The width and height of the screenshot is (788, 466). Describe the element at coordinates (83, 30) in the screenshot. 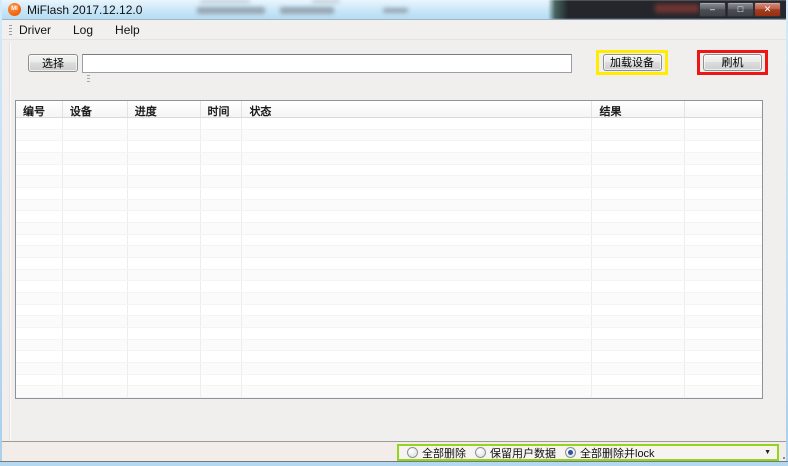

I see `menu-item-log: Log` at that location.